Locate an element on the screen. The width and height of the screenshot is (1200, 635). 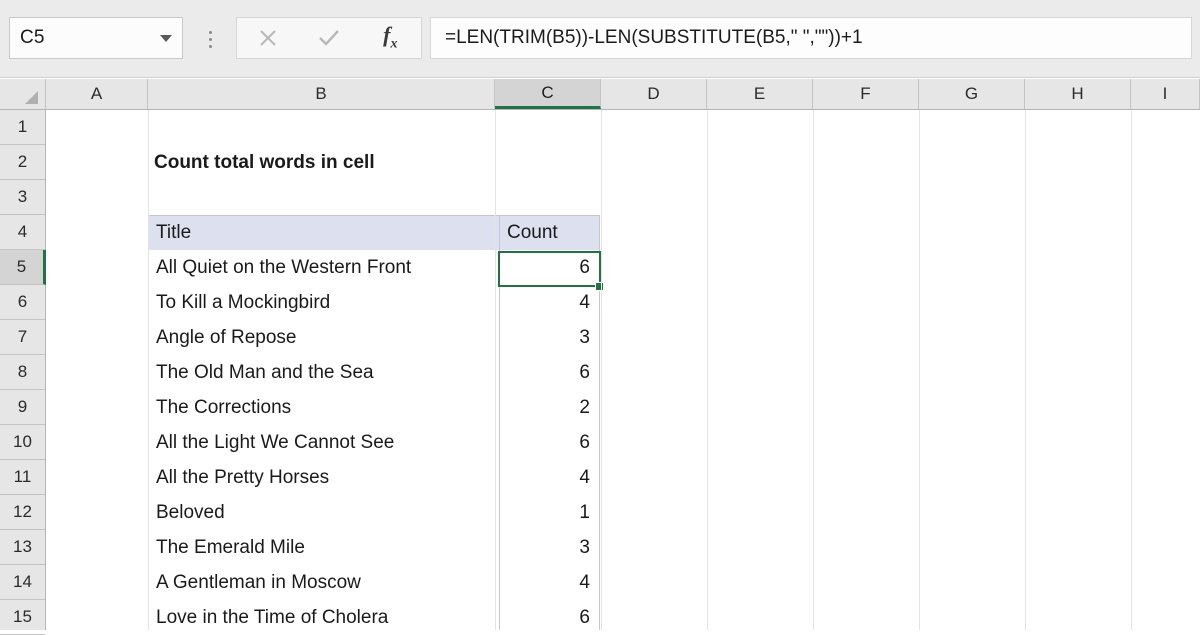
column-header-label: B is located at coordinates (321, 93).